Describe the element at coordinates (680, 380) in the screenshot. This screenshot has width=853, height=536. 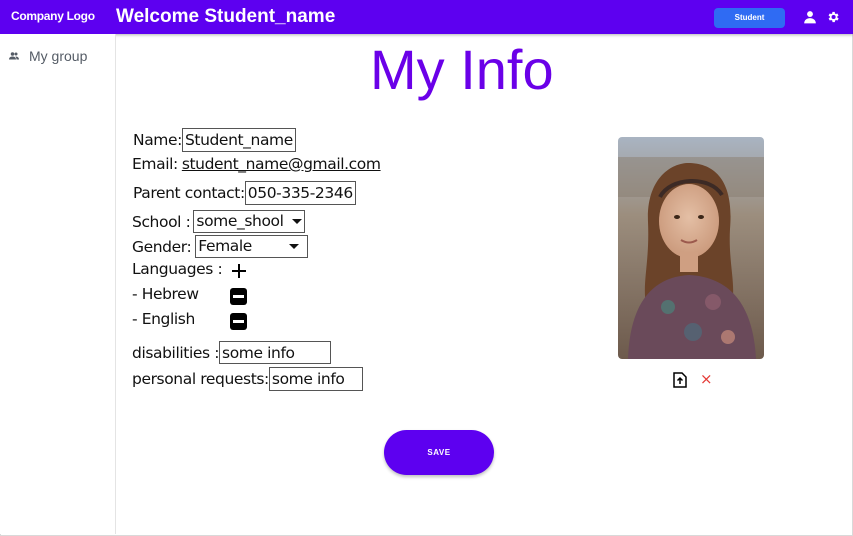
I see `upload-file-icon` at that location.